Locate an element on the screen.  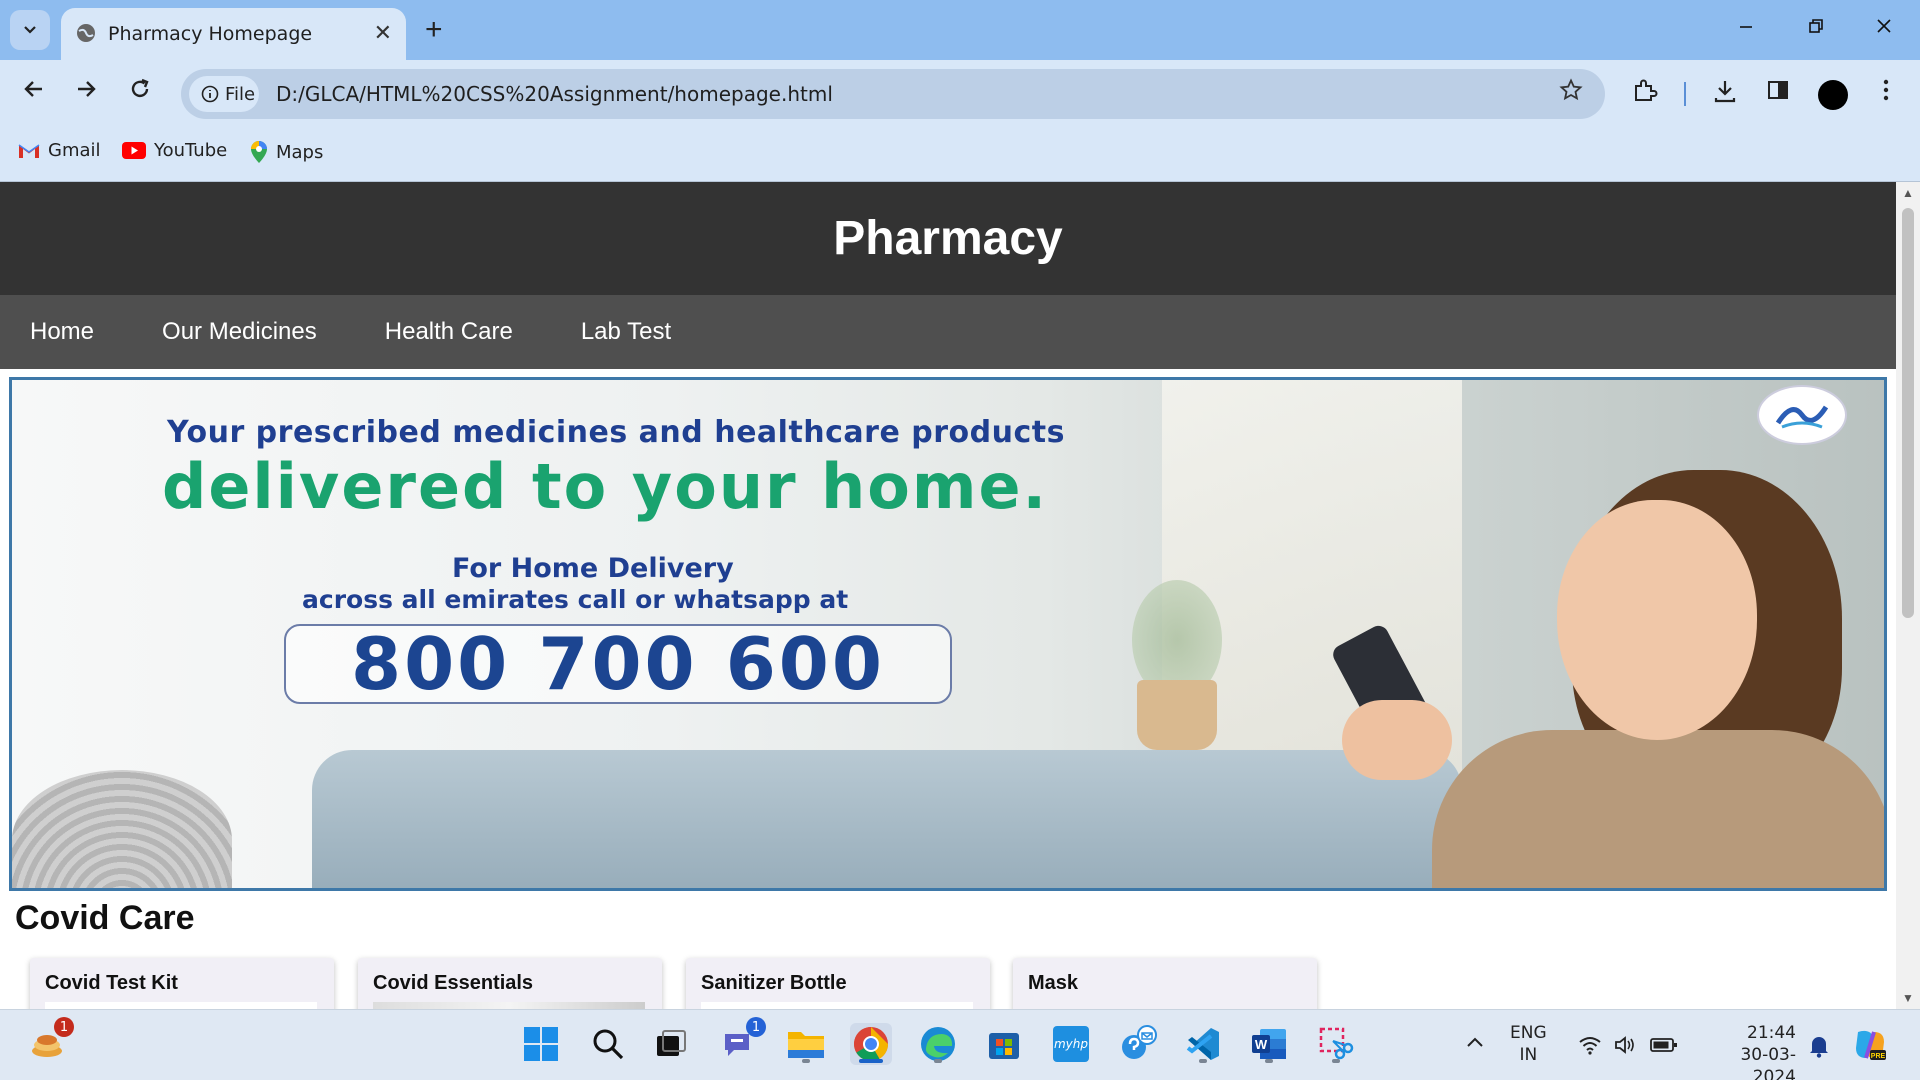
task-view-icon is located at coordinates (671, 1043).